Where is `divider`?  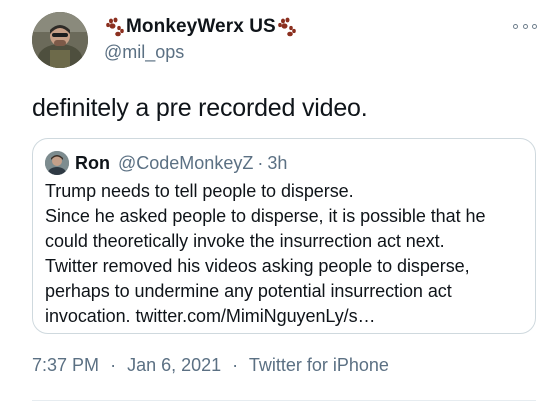 divider is located at coordinates (284, 400).